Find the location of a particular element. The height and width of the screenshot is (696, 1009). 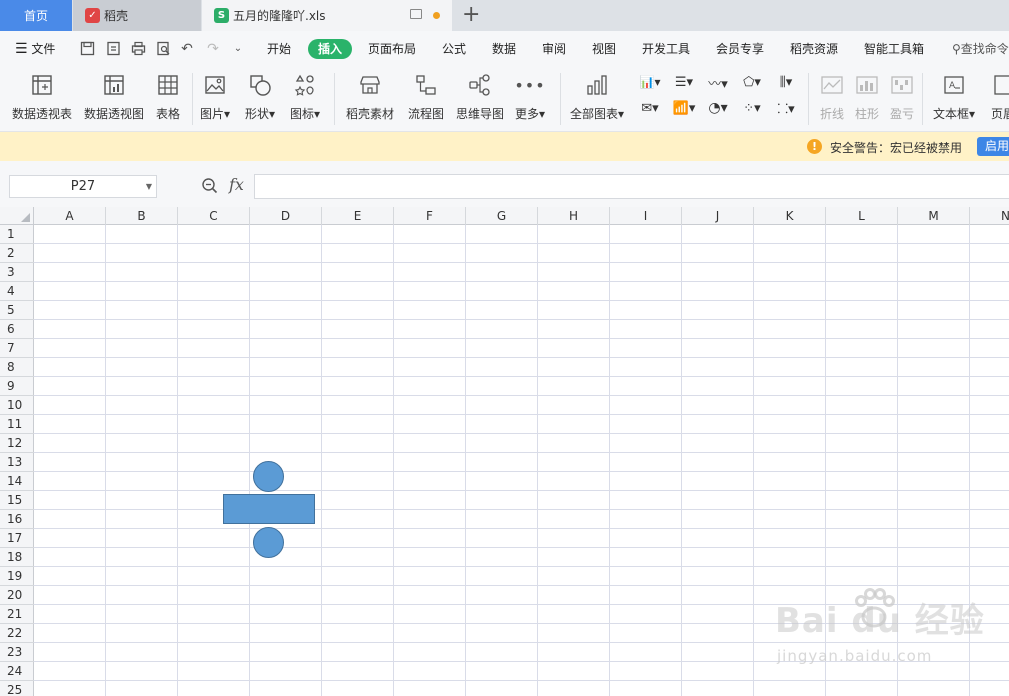

column-header: F is located at coordinates (430, 216).